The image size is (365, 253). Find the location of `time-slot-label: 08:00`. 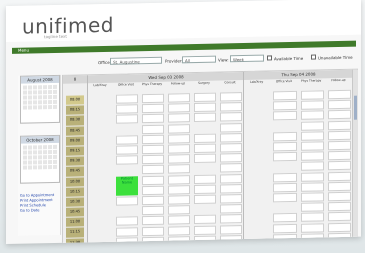

time-slot-label: 08:00 is located at coordinates (75, 100).